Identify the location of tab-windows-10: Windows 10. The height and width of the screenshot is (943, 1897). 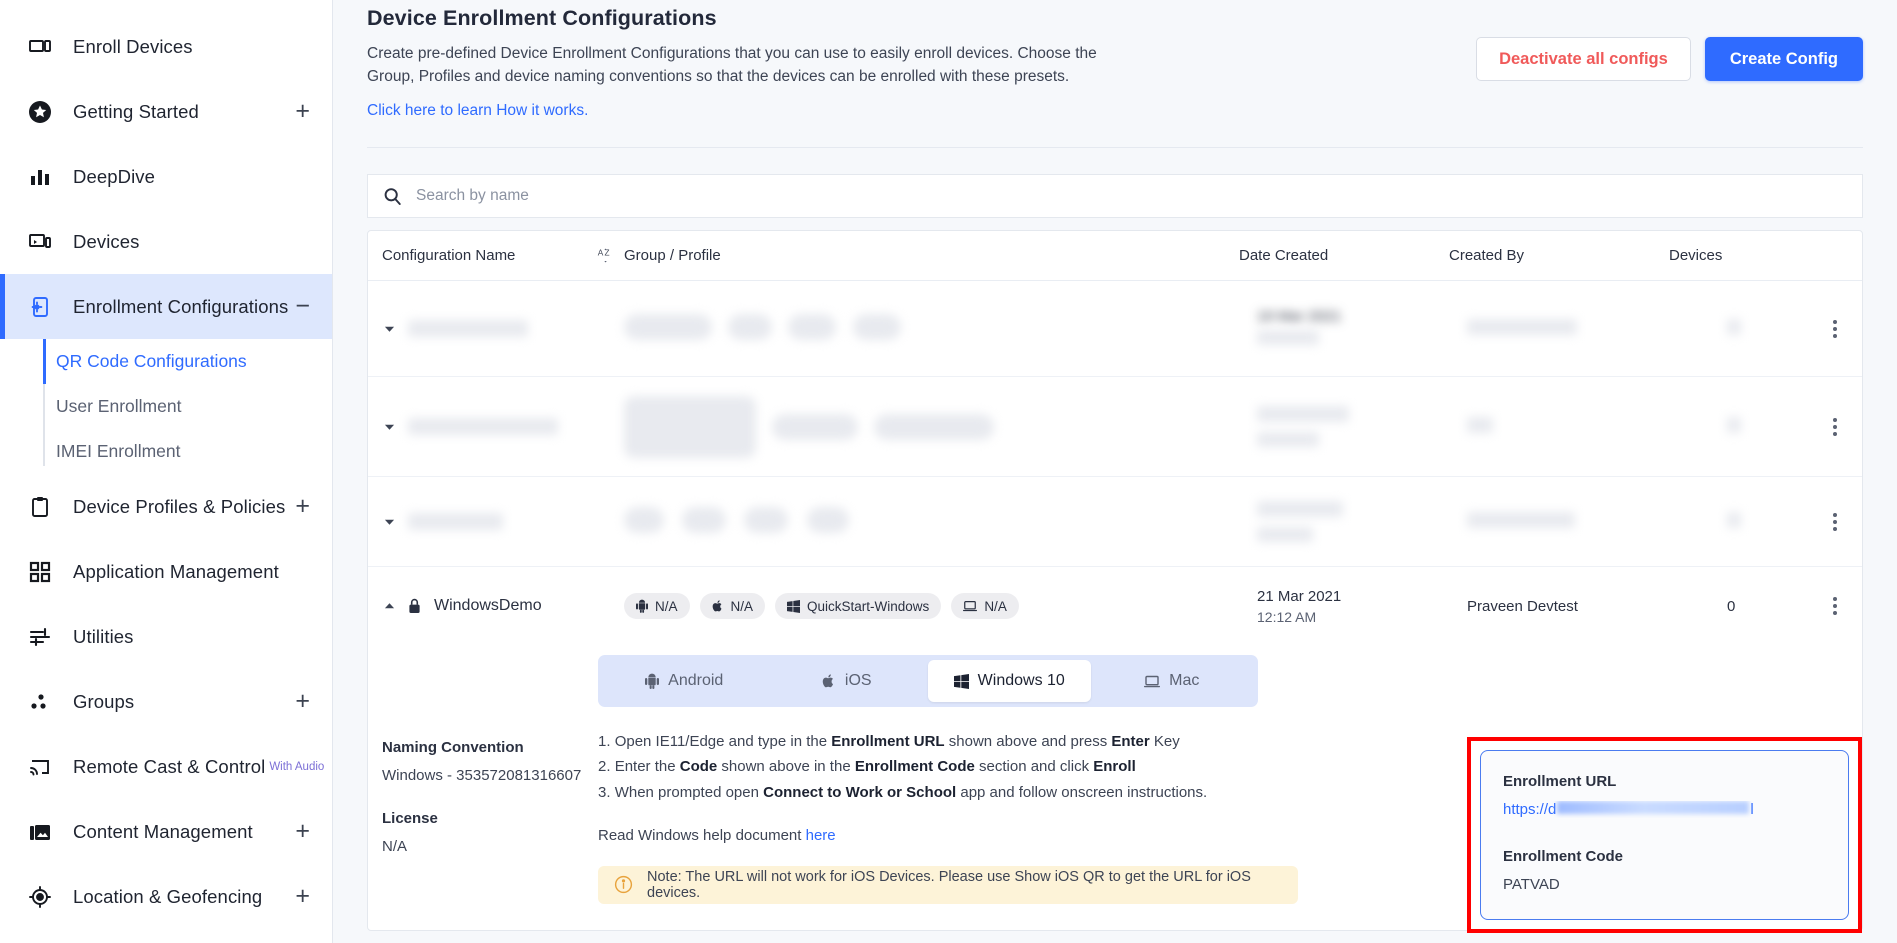
(1009, 681).